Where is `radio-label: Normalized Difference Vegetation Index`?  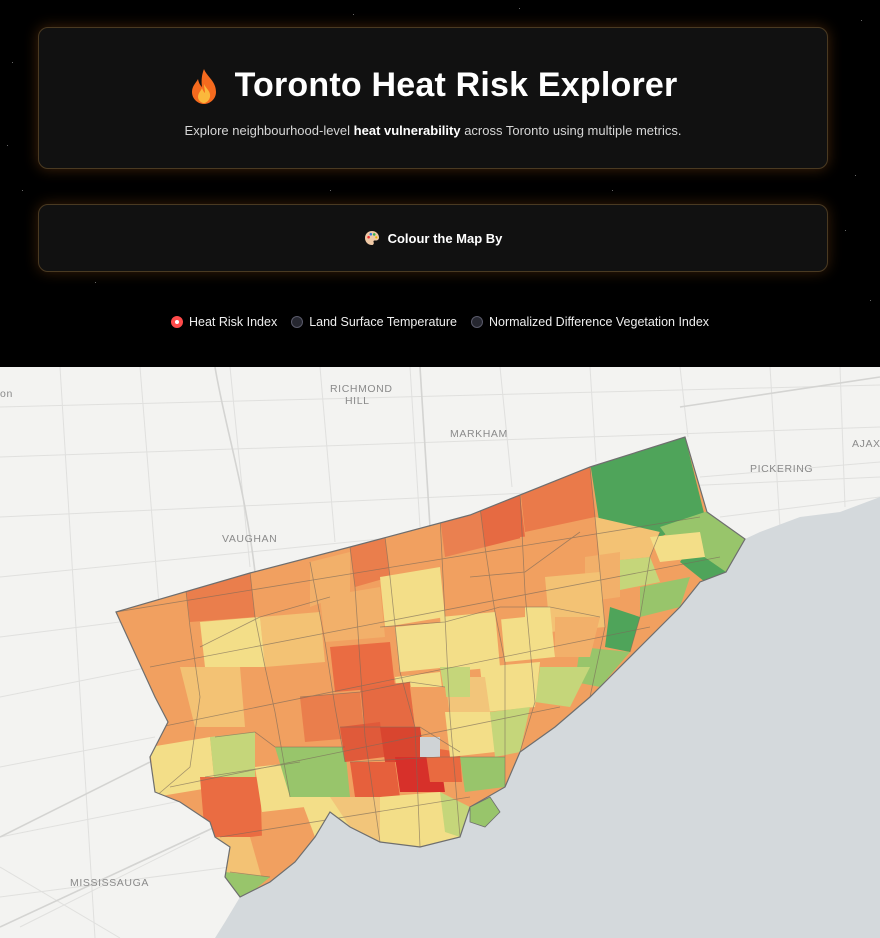 radio-label: Normalized Difference Vegetation Index is located at coordinates (599, 322).